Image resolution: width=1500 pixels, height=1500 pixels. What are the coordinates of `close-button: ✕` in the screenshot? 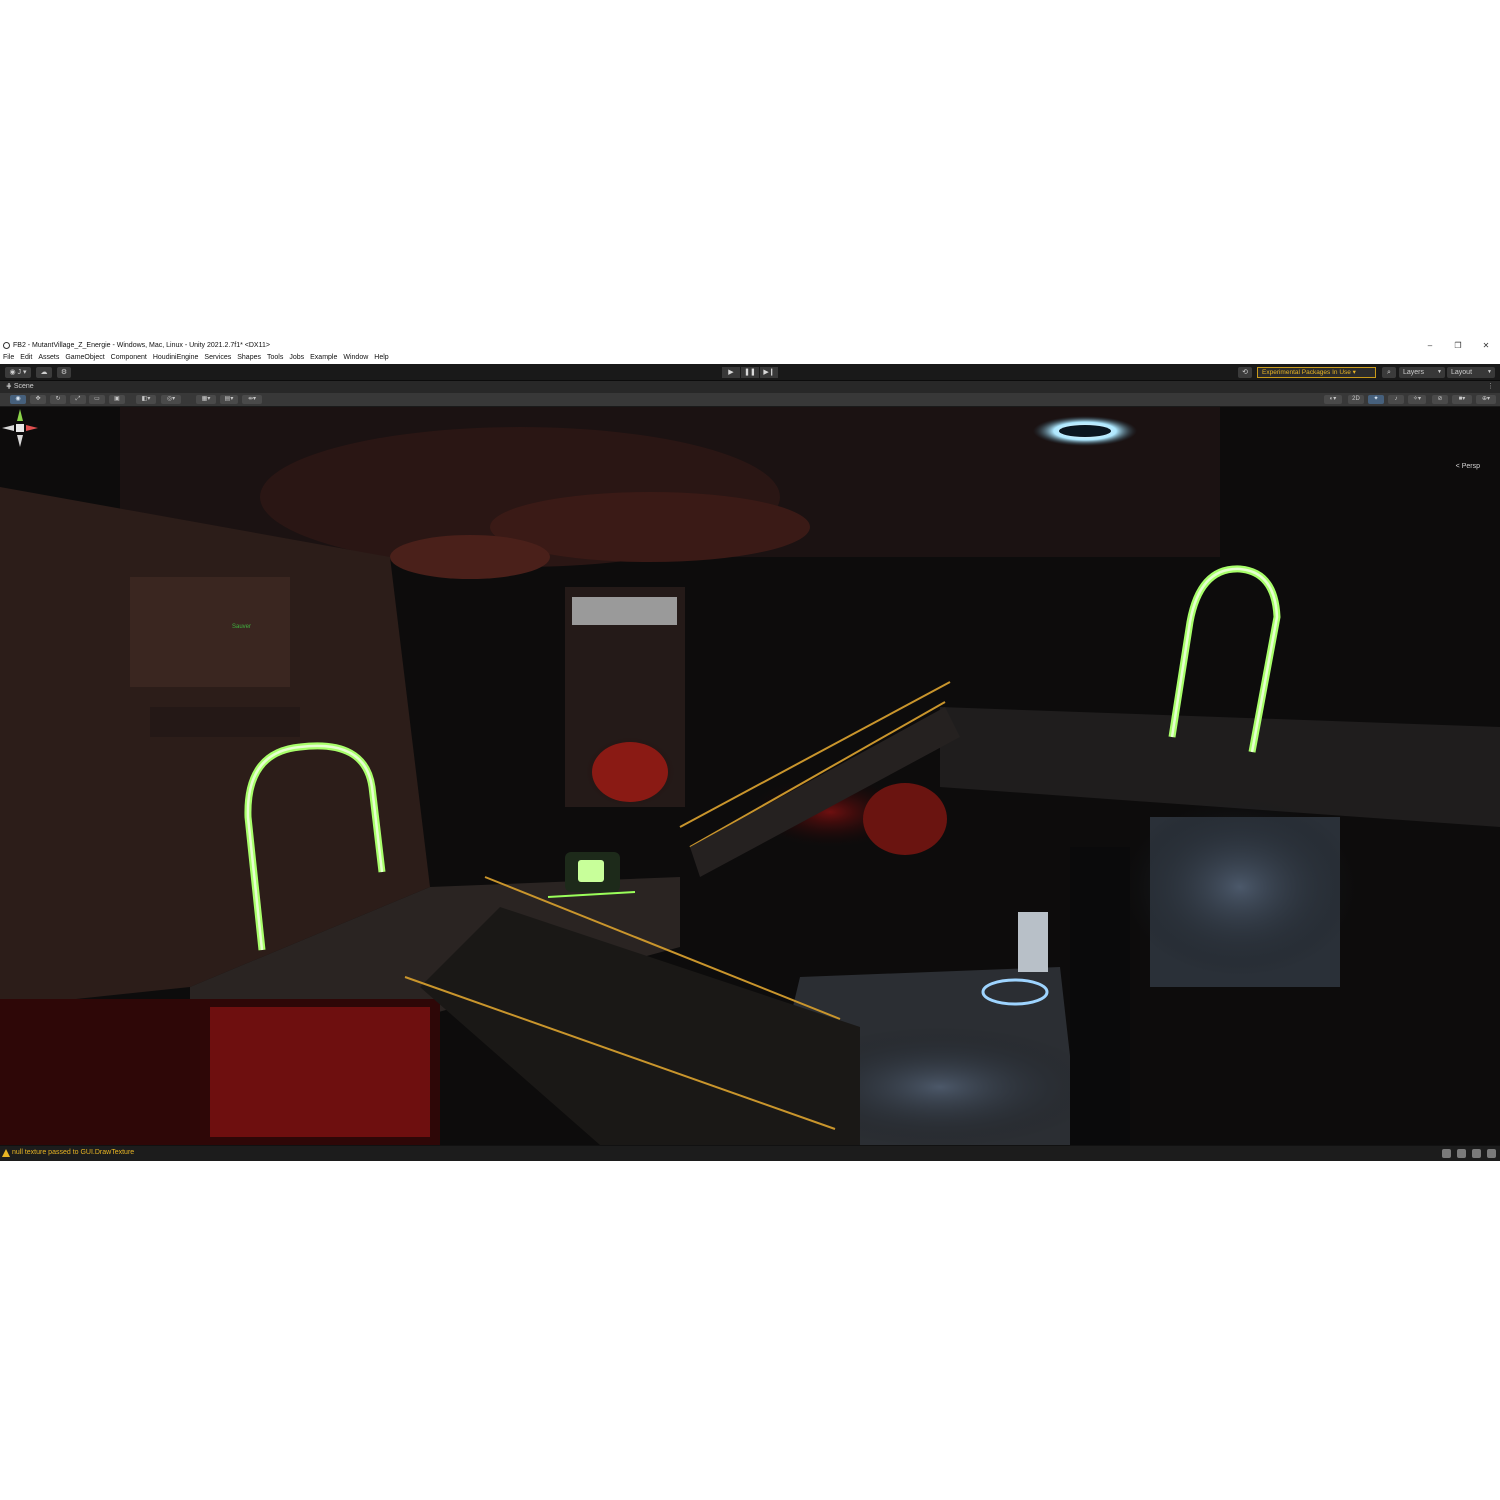 It's located at (1486, 345).